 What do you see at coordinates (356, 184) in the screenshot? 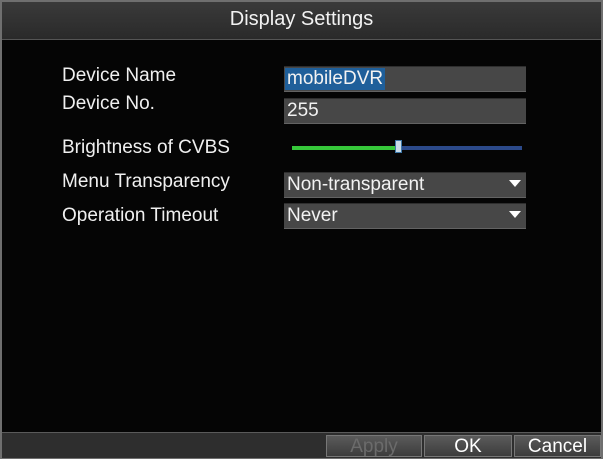
I see `menu-transparency-value: Non-transparent` at bounding box center [356, 184].